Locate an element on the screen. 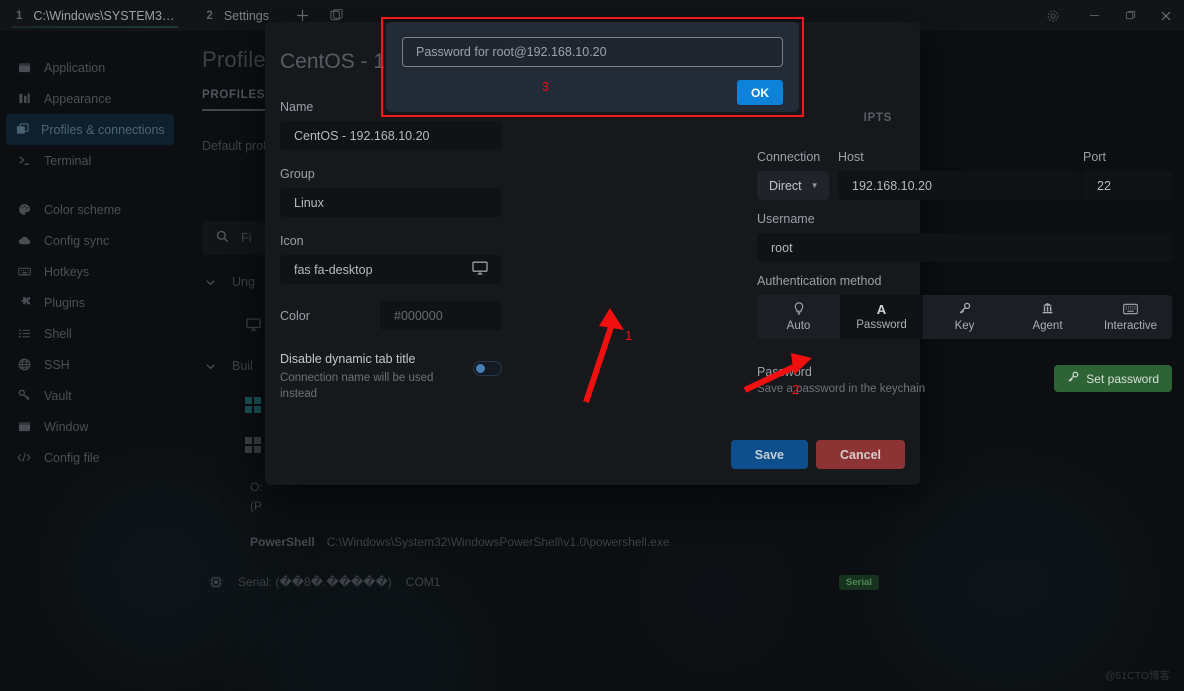  desktop-icon is located at coordinates (480, 269).